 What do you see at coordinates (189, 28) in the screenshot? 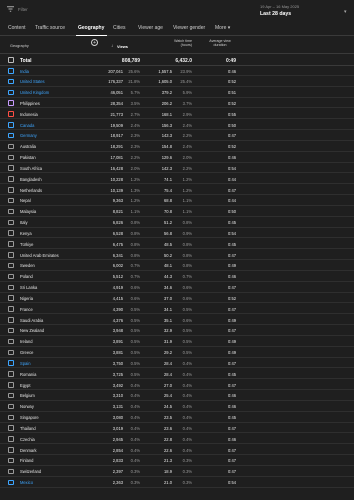
I see `tab-viewer-gender: Viewer gender` at bounding box center [189, 28].